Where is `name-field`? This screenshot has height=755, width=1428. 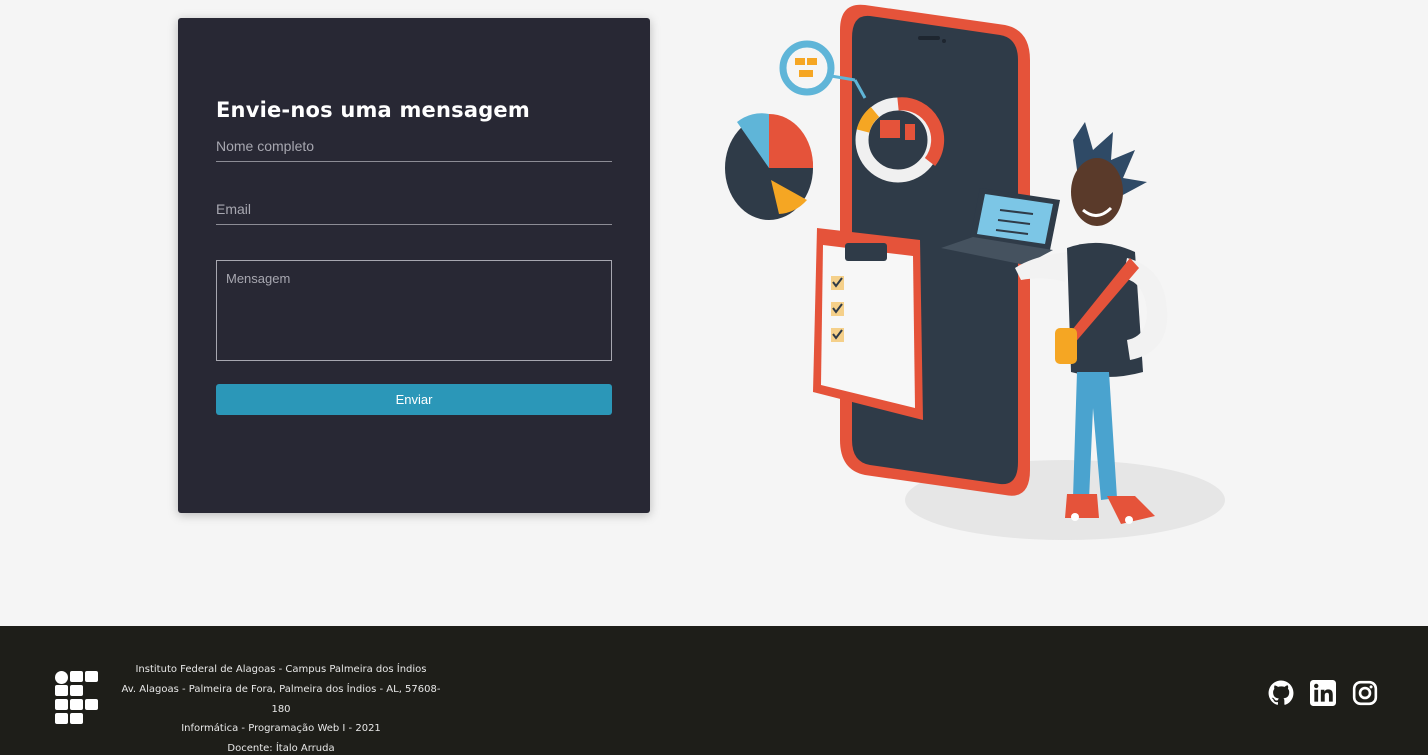
name-field is located at coordinates (414, 146).